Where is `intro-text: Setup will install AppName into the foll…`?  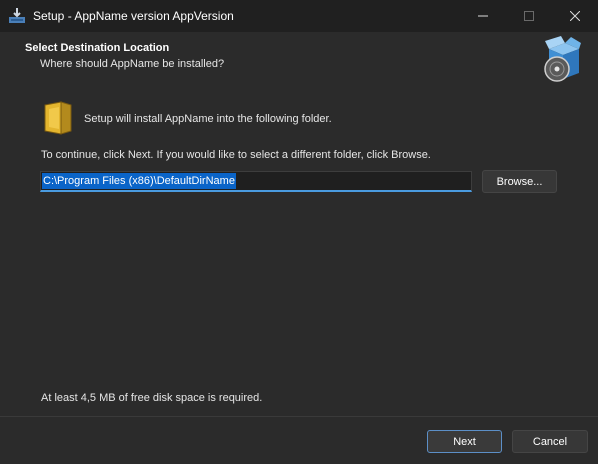 intro-text: Setup will install AppName into the foll… is located at coordinates (208, 119).